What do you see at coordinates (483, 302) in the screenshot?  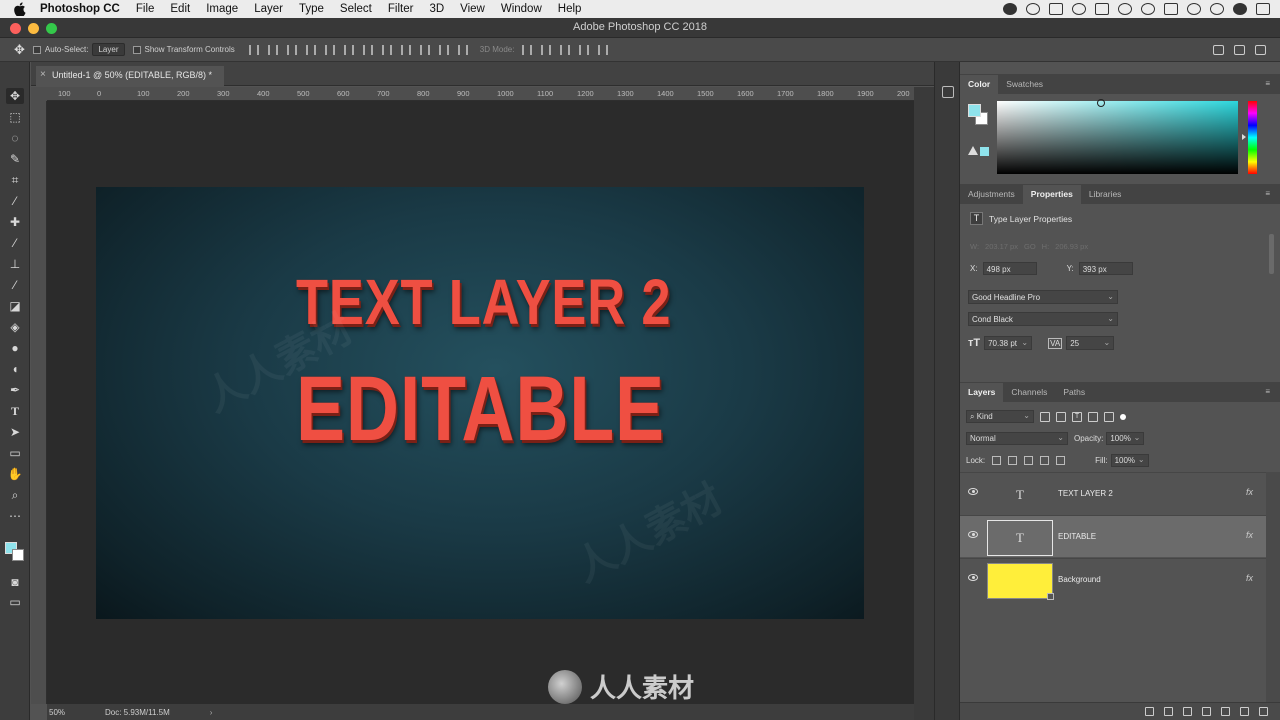 I see `canvas-text-layer-2: TEXT LAYER 2` at bounding box center [483, 302].